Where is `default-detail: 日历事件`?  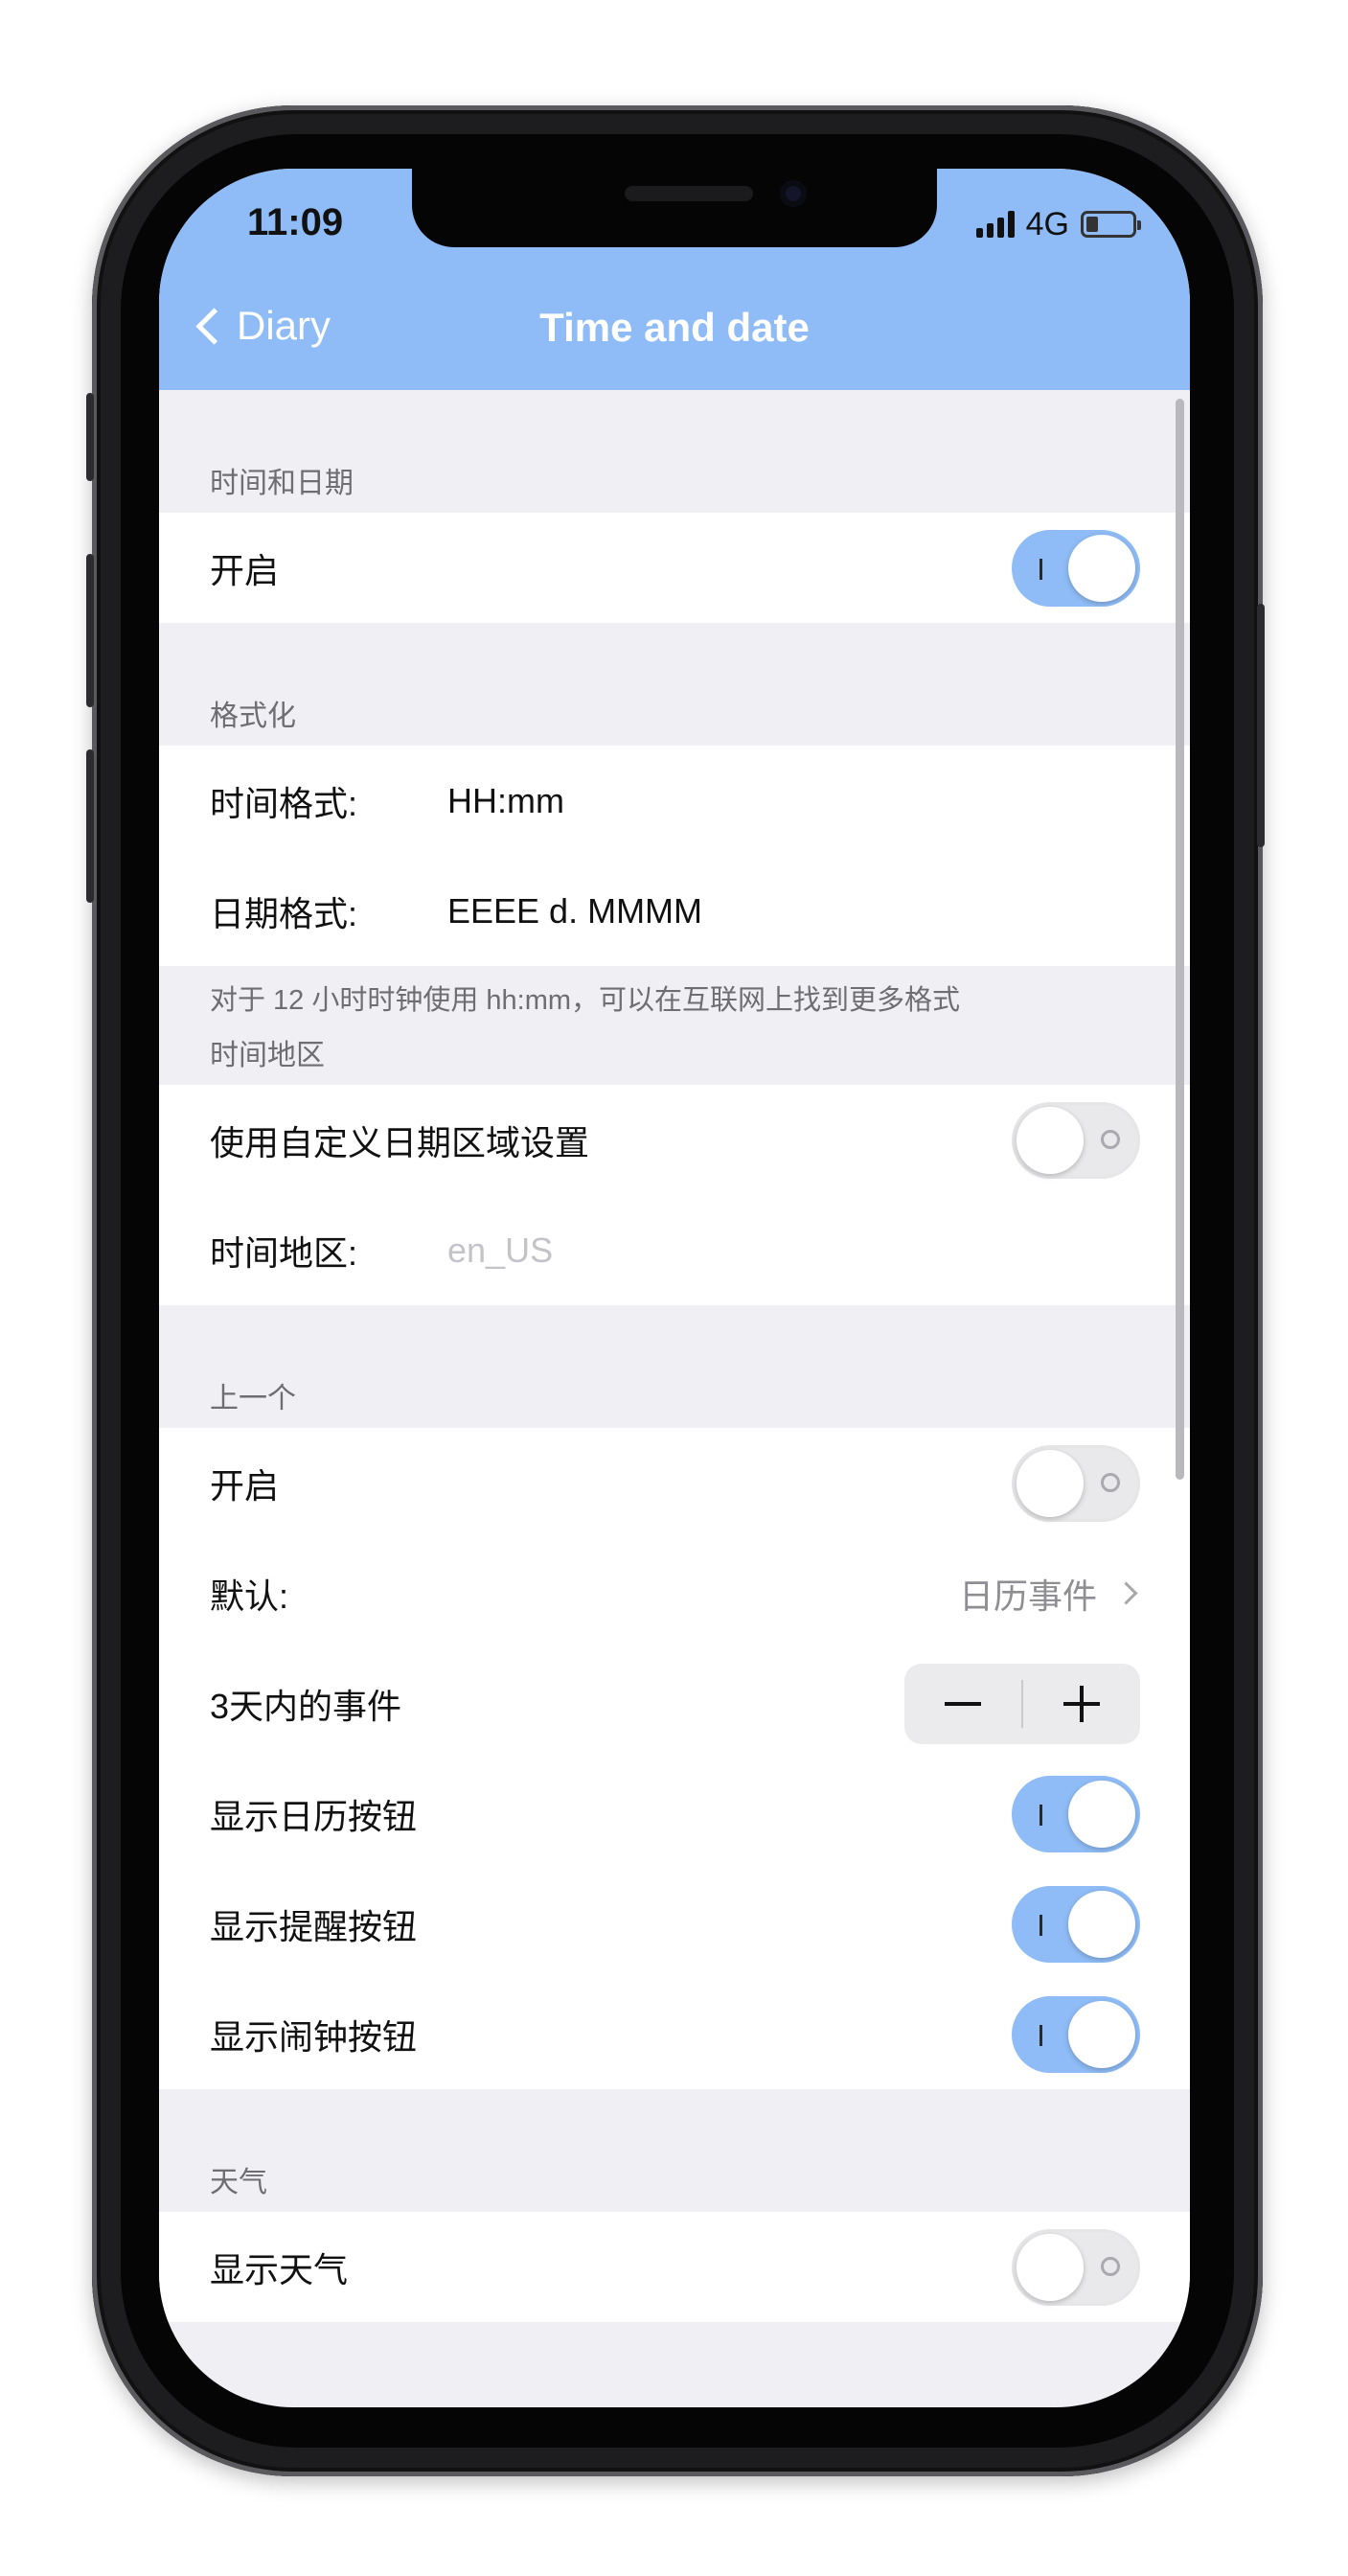
default-detail: 日历事件 is located at coordinates (1049, 1594).